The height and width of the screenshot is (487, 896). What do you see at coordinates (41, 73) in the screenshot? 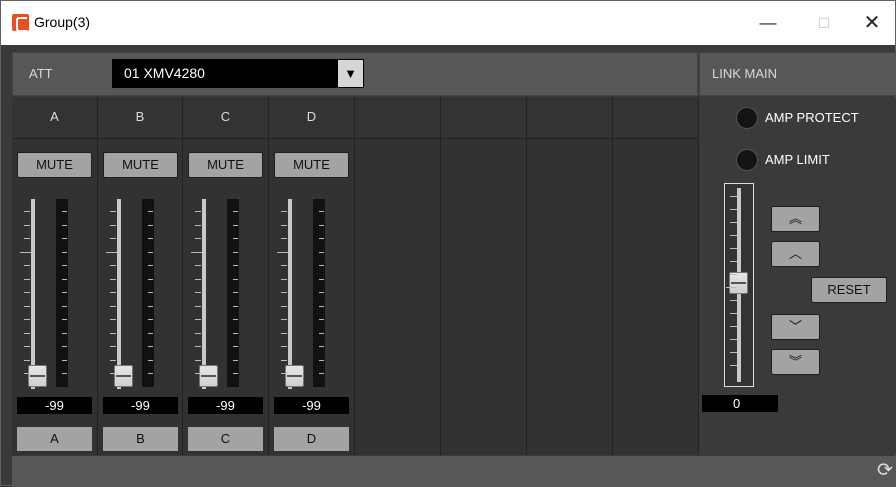
I see `att-label: ATT` at bounding box center [41, 73].